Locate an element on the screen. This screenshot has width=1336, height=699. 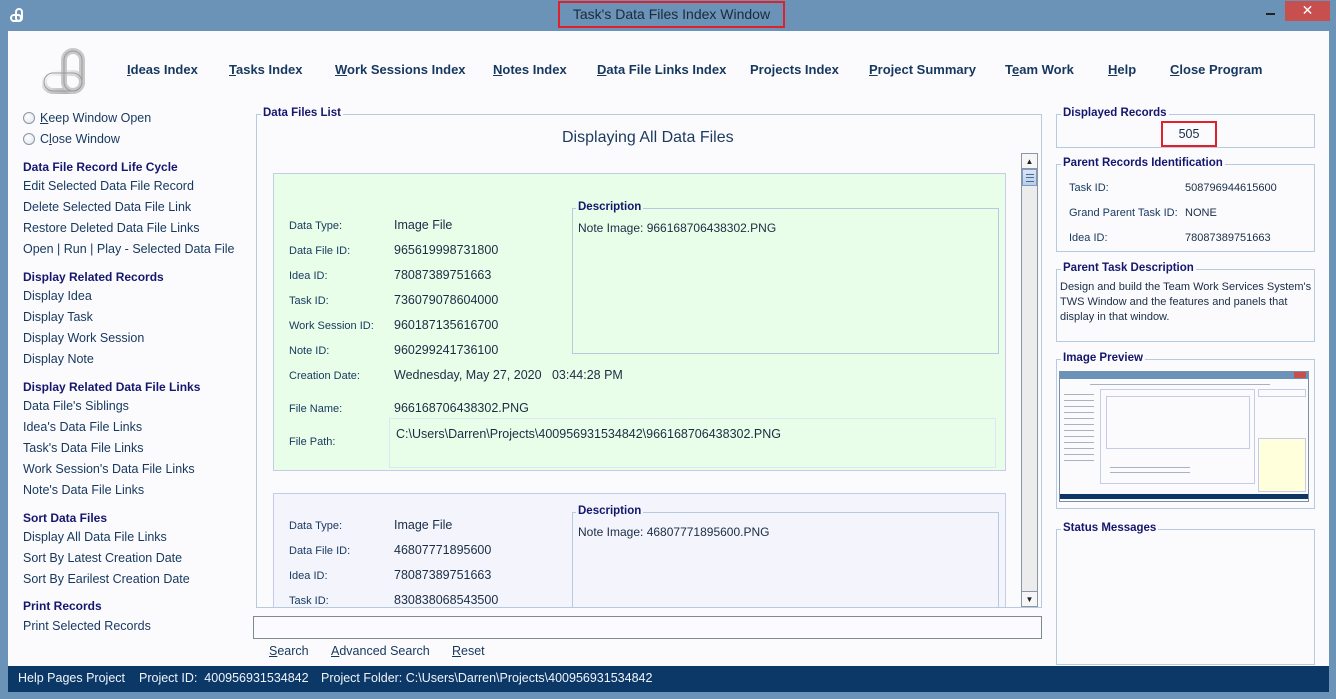
task-id-value: 736079078604000 is located at coordinates (446, 300).